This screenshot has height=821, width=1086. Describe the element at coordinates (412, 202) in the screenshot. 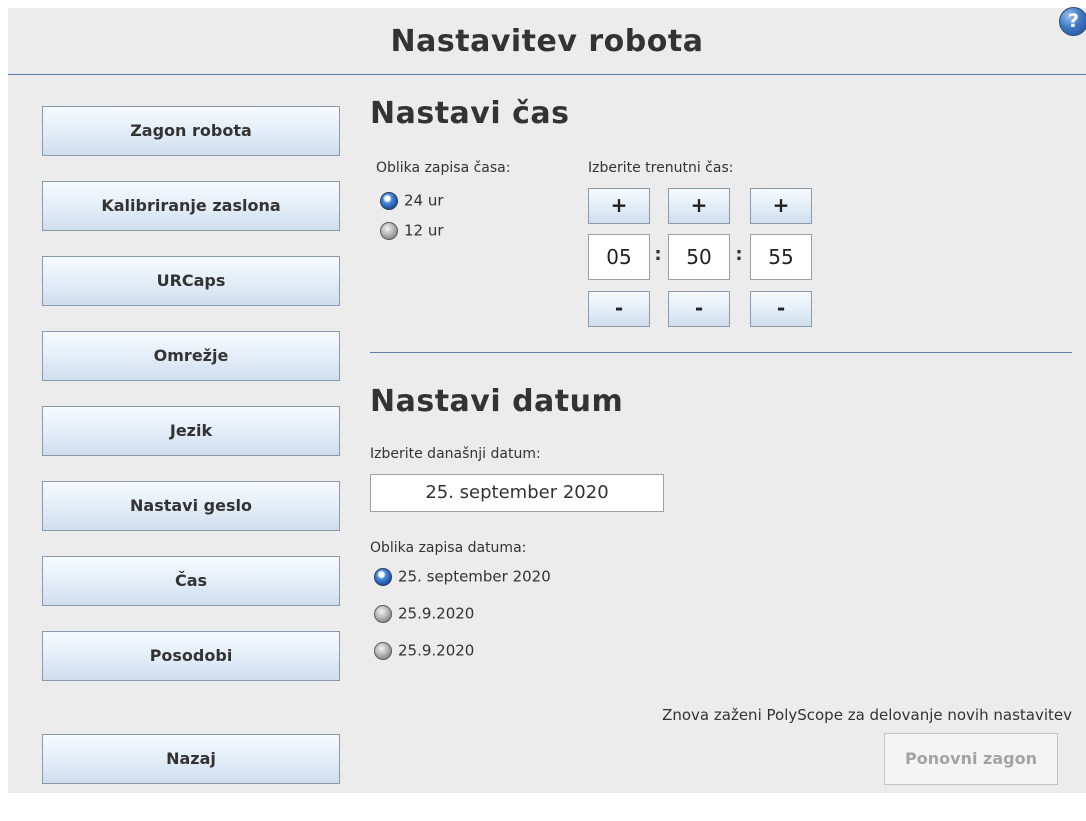

I see `time-format-option-24h: 24 ur` at that location.